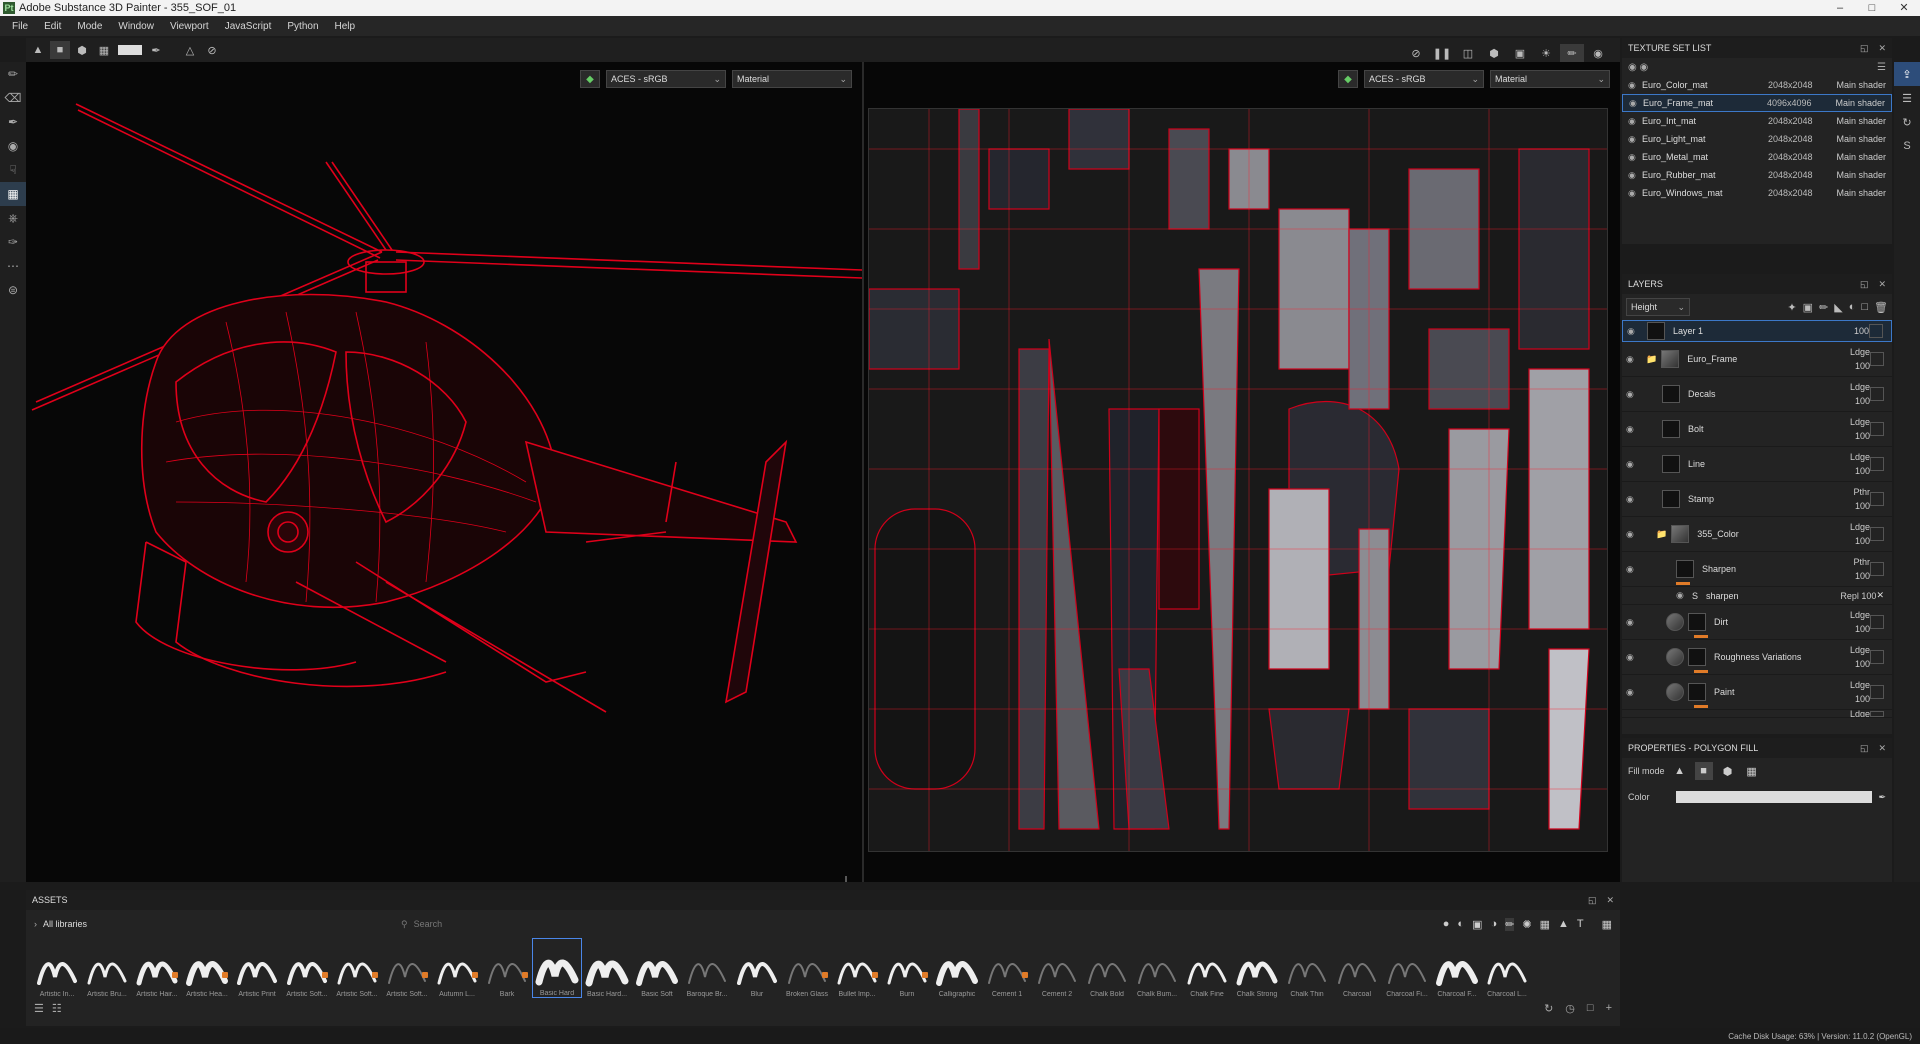  Describe the element at coordinates (1752, 771) in the screenshot. I see `uv-fill-icon: ▦` at that location.